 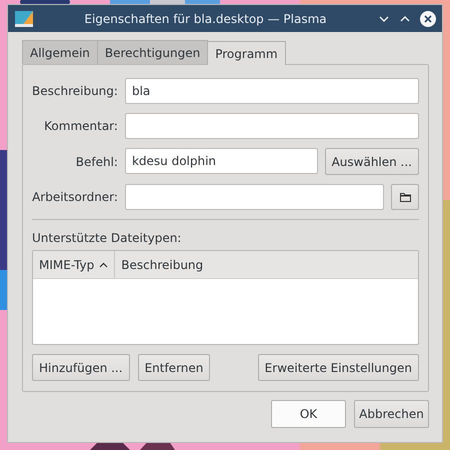 I want to click on input-field: kdesu dolphin, so click(x=221, y=161).